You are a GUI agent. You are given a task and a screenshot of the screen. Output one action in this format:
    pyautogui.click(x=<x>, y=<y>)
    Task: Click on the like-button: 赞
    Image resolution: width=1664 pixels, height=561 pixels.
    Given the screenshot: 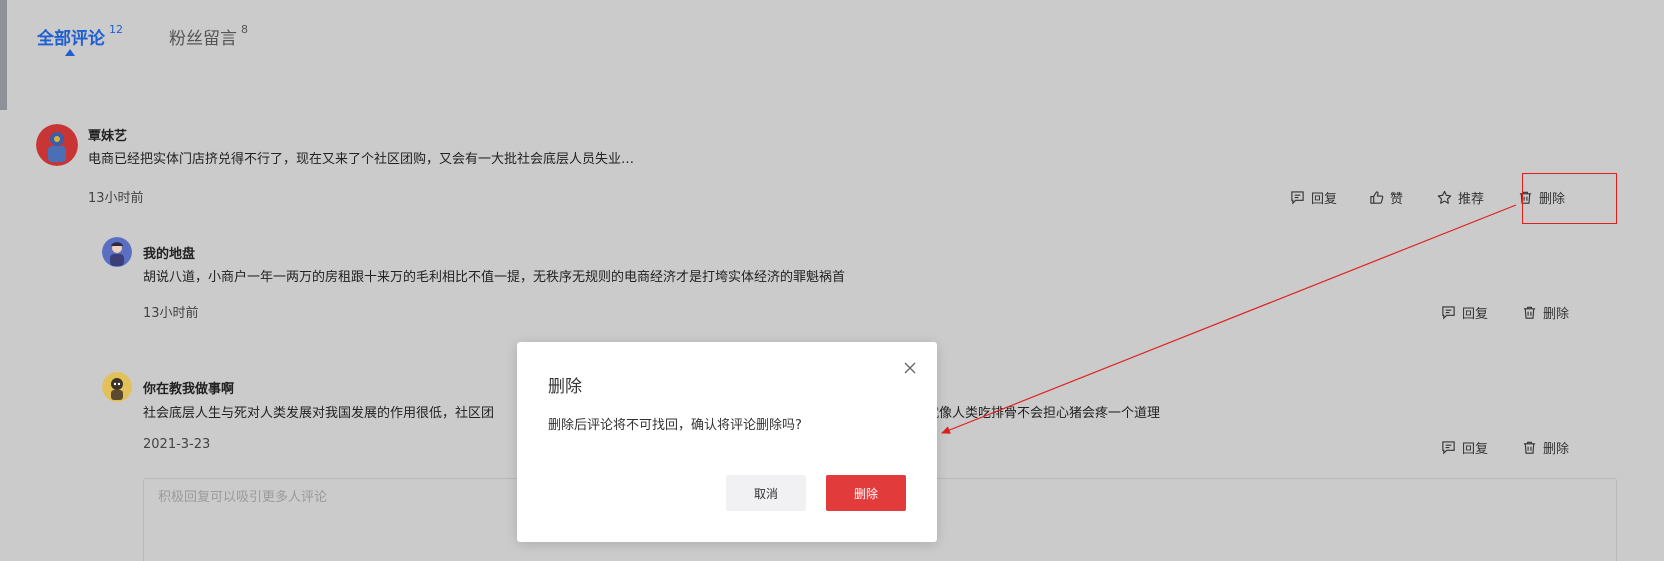 What is the action you would take?
    pyautogui.click(x=1386, y=197)
    